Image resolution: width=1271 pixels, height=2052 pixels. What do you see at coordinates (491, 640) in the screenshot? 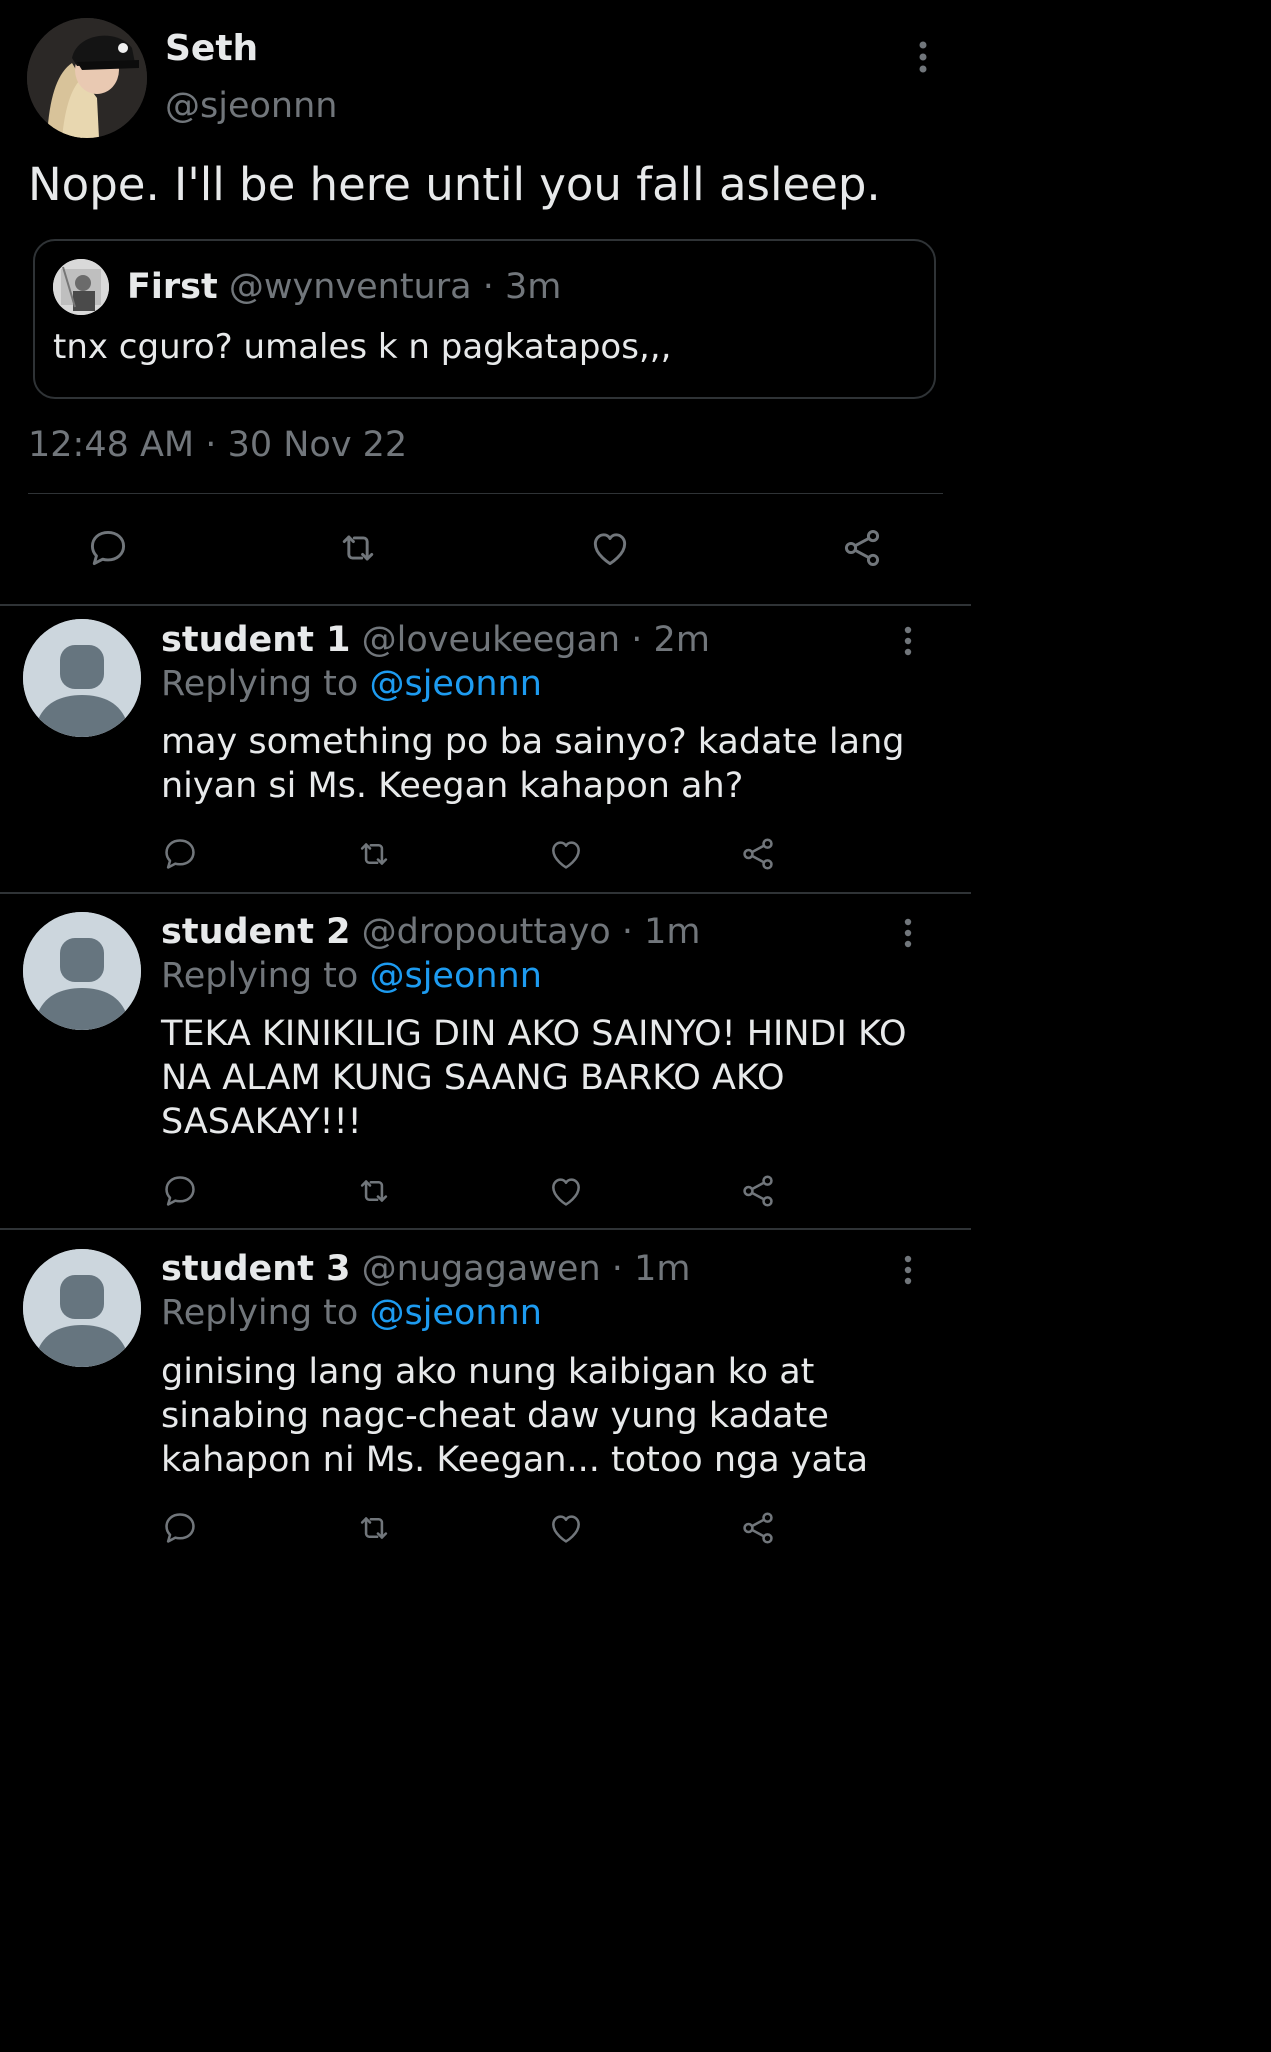
I see `reply-author-handle: @loveukeegan` at bounding box center [491, 640].